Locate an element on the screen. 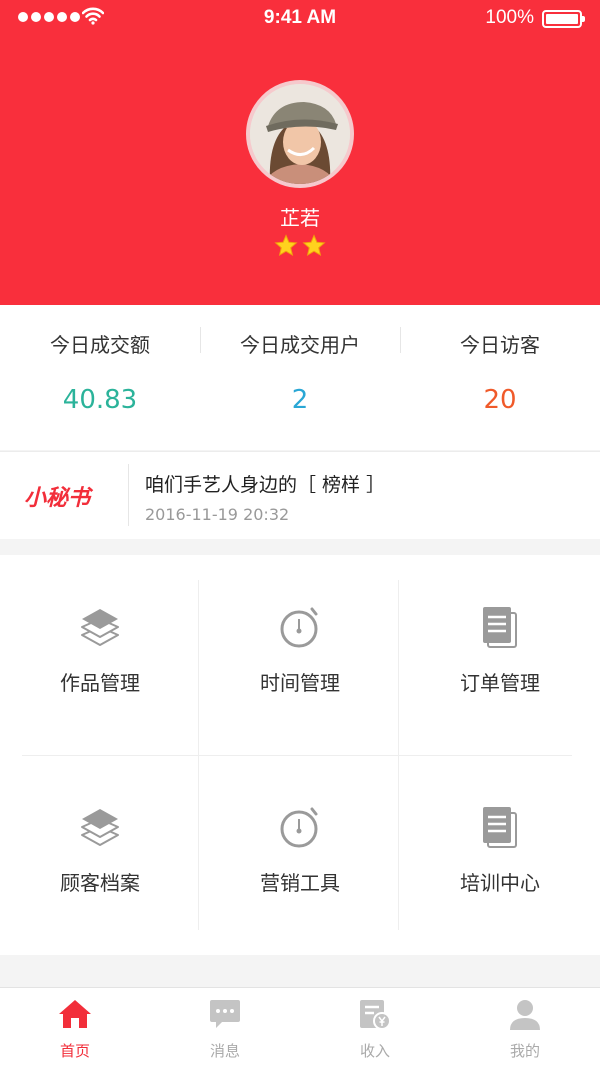 Image resolution: width=600 pixels, height=1067 pixels. avatar-portrait is located at coordinates (300, 134).